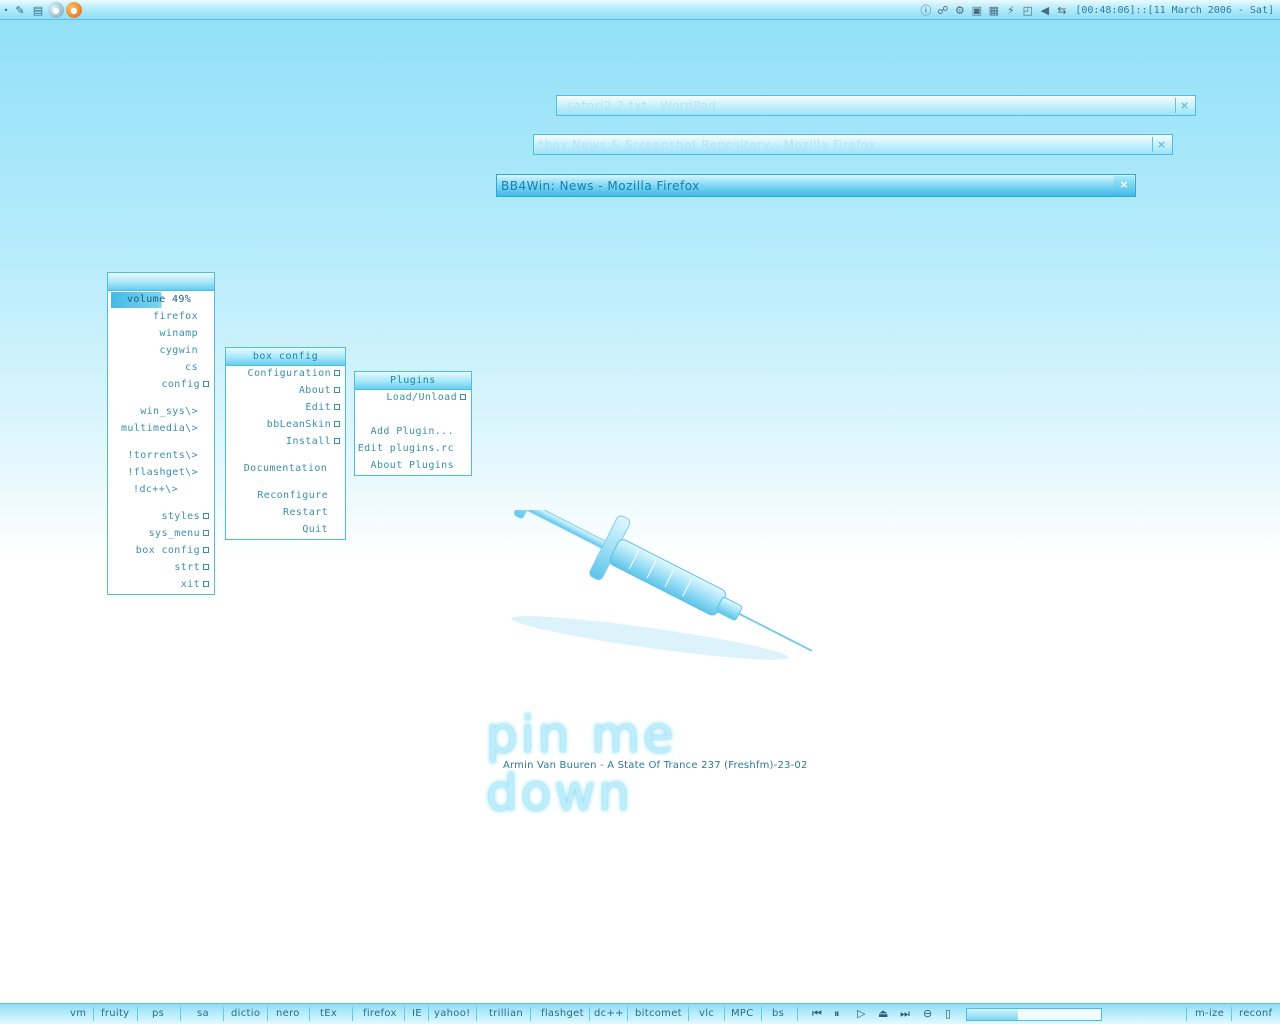 This screenshot has width=1280, height=1024. Describe the element at coordinates (292, 496) in the screenshot. I see `menu-item-reconfigure: Reconfigure` at that location.